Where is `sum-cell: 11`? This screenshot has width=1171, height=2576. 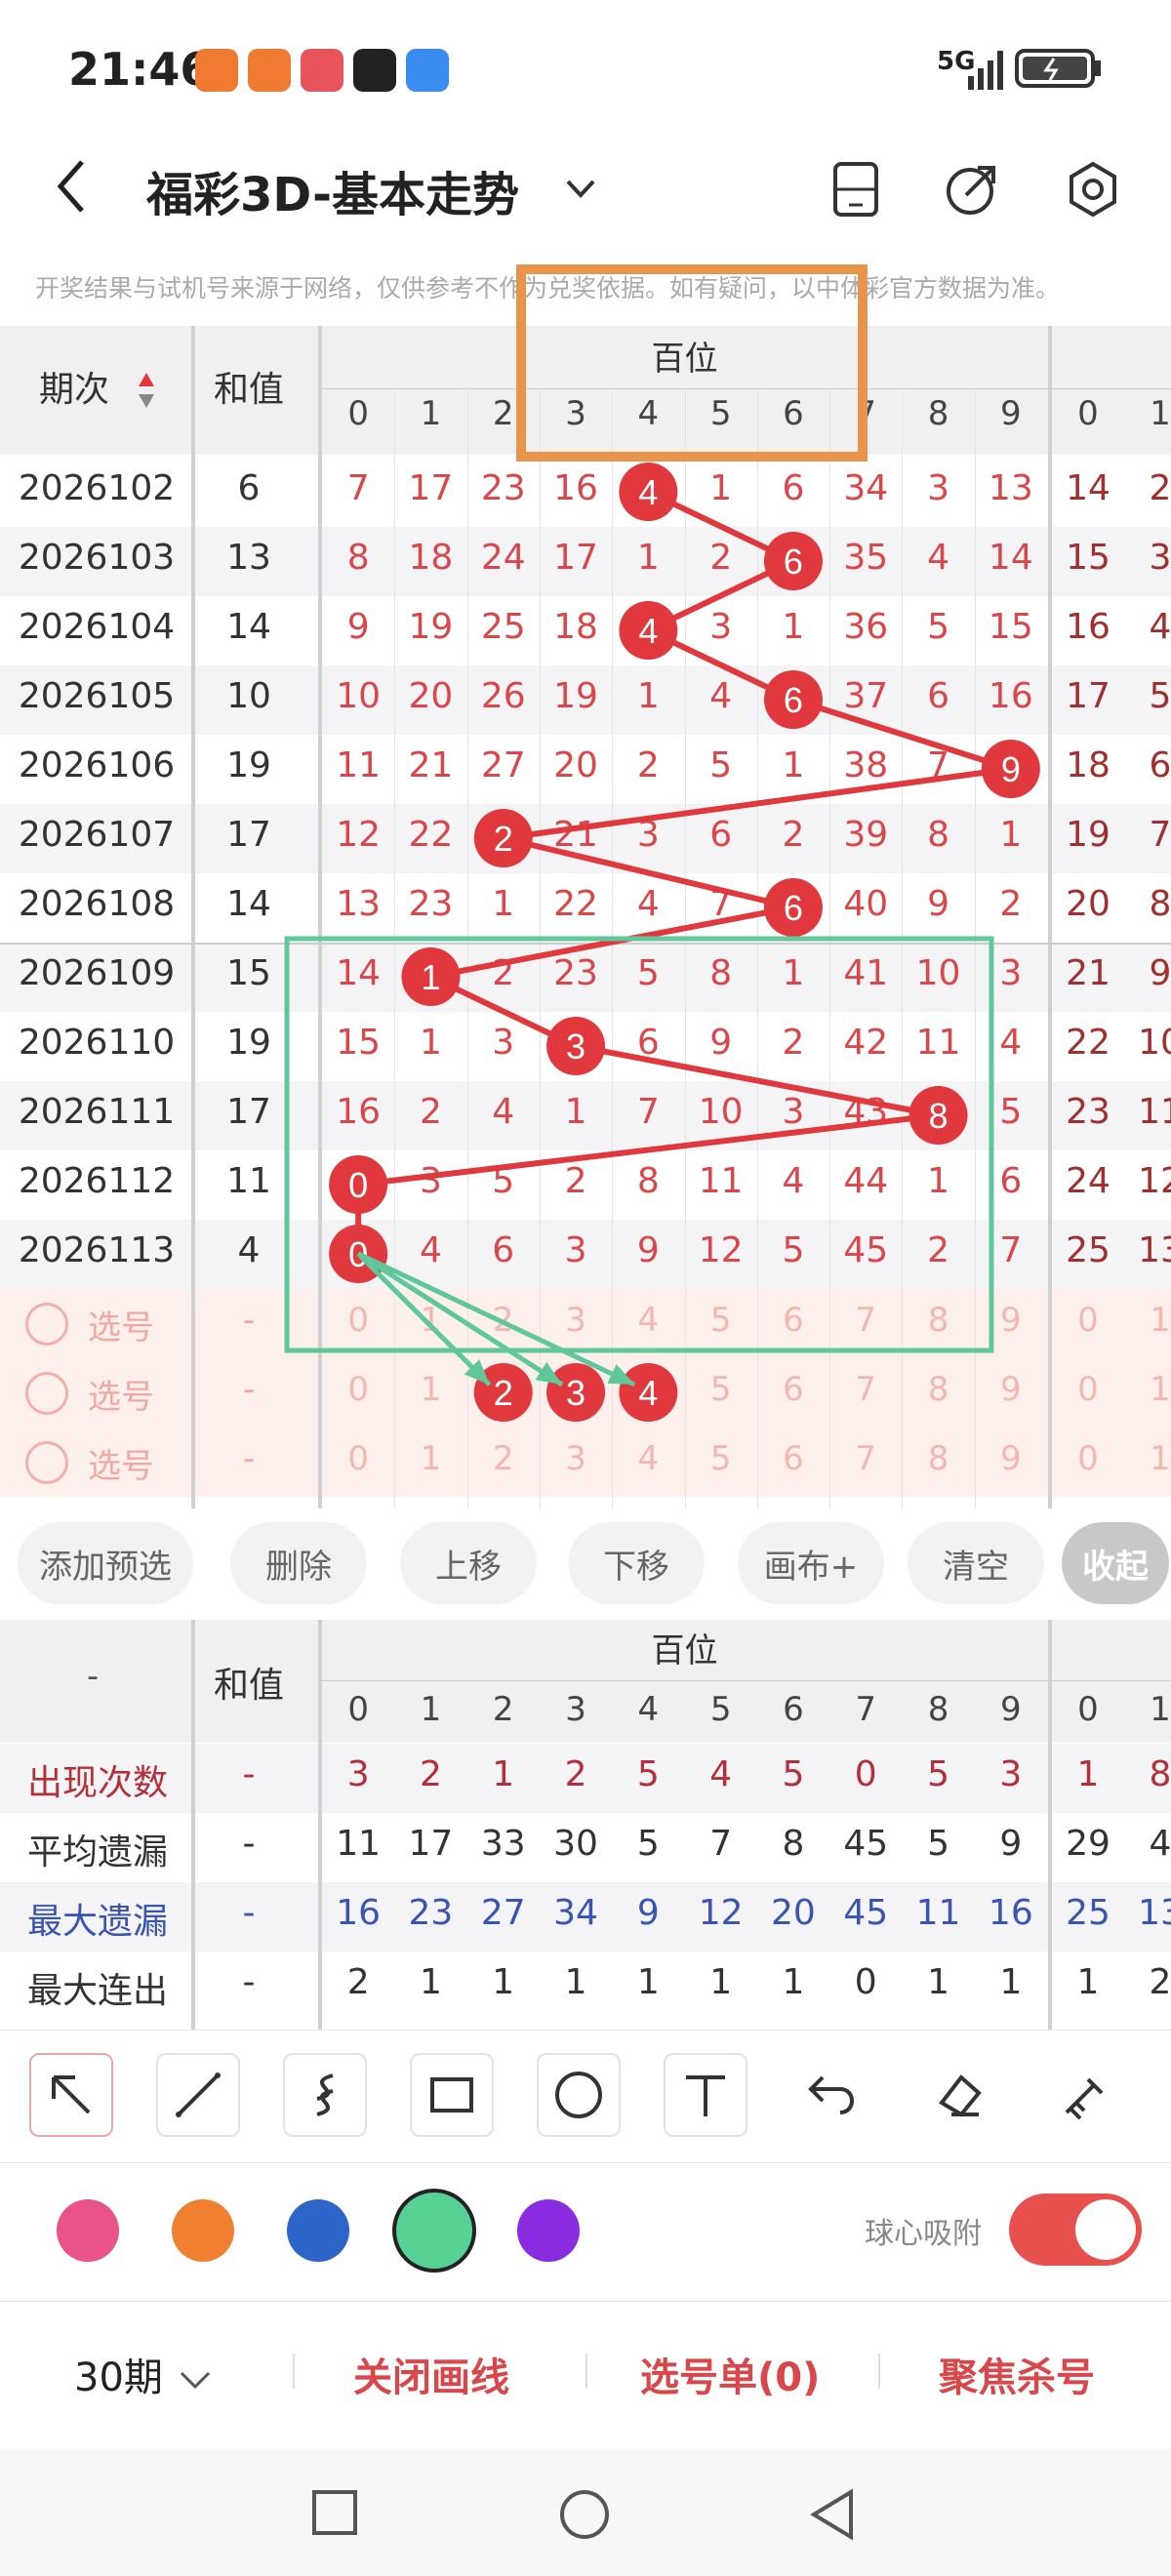 sum-cell: 11 is located at coordinates (248, 1181).